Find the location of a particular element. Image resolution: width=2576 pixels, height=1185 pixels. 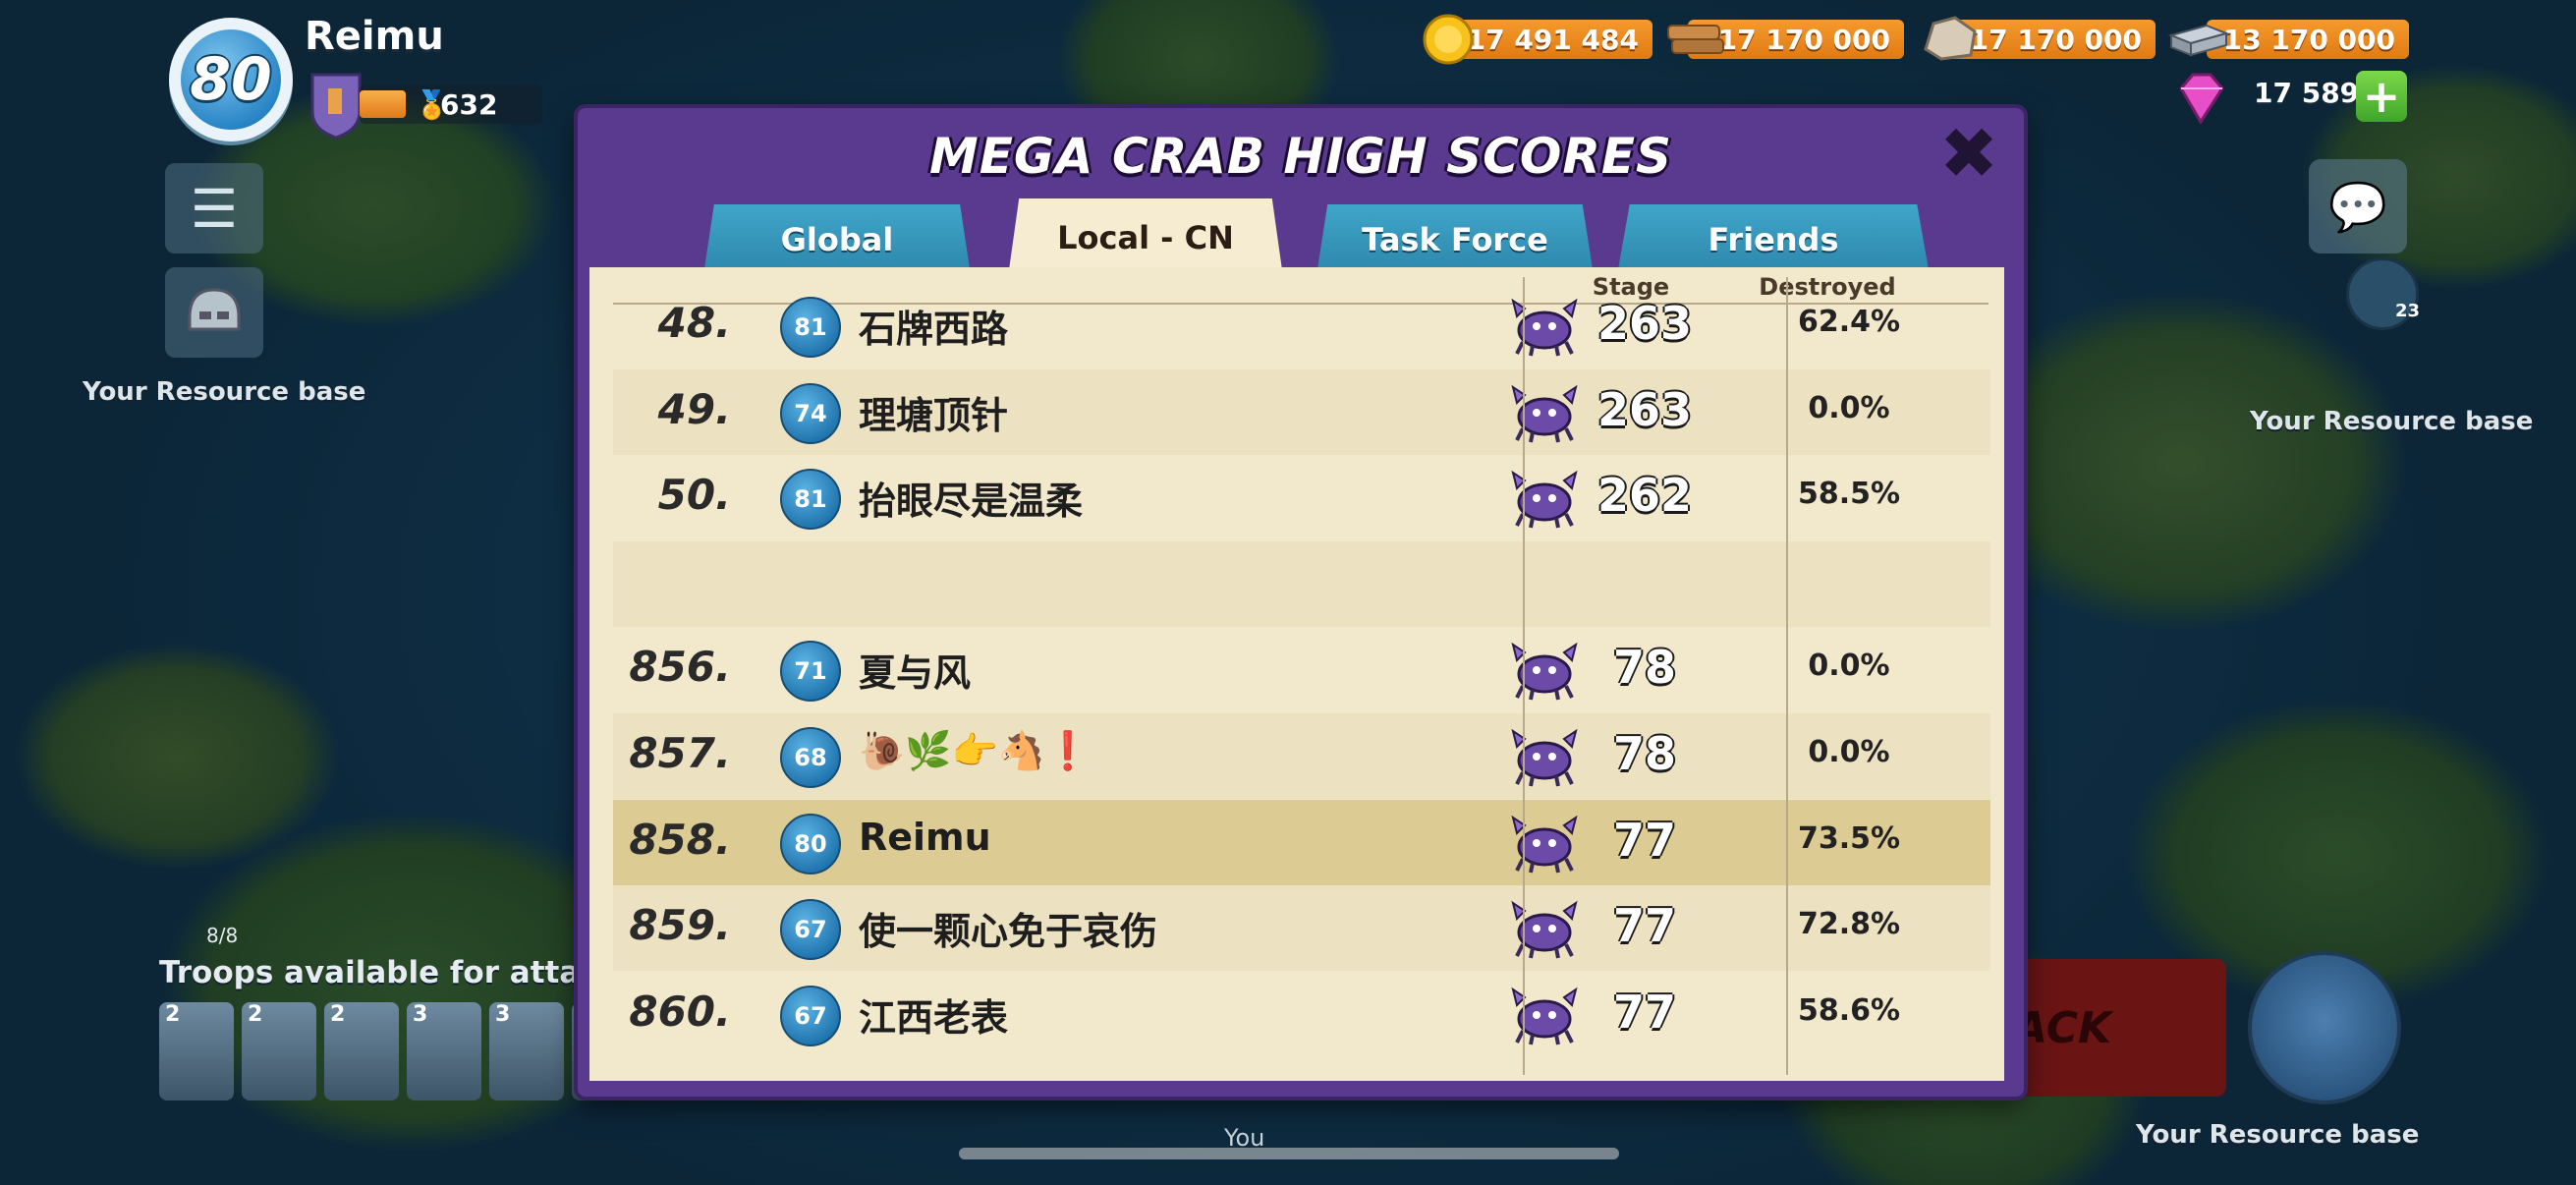

leaderboard-gap is located at coordinates (1301, 583).